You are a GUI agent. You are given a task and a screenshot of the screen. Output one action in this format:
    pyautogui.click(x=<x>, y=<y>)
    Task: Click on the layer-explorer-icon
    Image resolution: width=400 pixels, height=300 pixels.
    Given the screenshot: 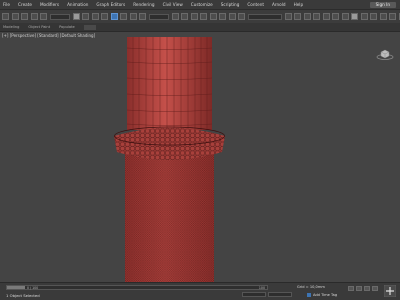 What is the action you would take?
    pyautogui.click(x=316, y=16)
    